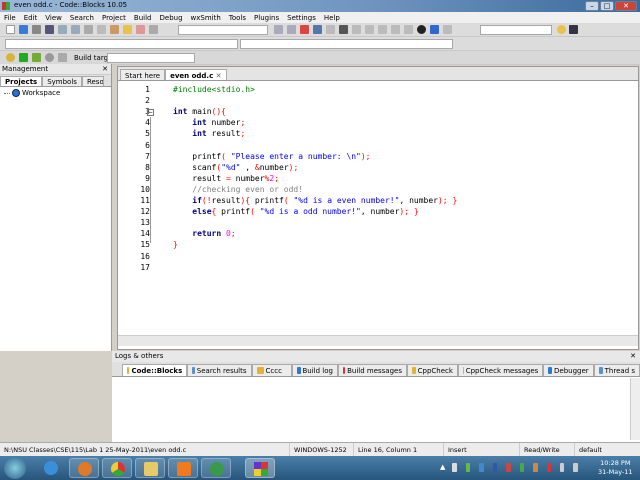 The image size is (640, 480). I want to click on step-into-icon, so click(369, 29).